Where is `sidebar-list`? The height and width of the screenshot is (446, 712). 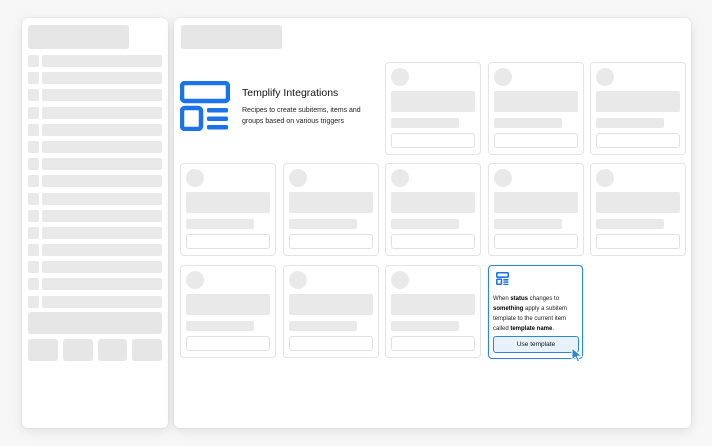 sidebar-list is located at coordinates (95, 184).